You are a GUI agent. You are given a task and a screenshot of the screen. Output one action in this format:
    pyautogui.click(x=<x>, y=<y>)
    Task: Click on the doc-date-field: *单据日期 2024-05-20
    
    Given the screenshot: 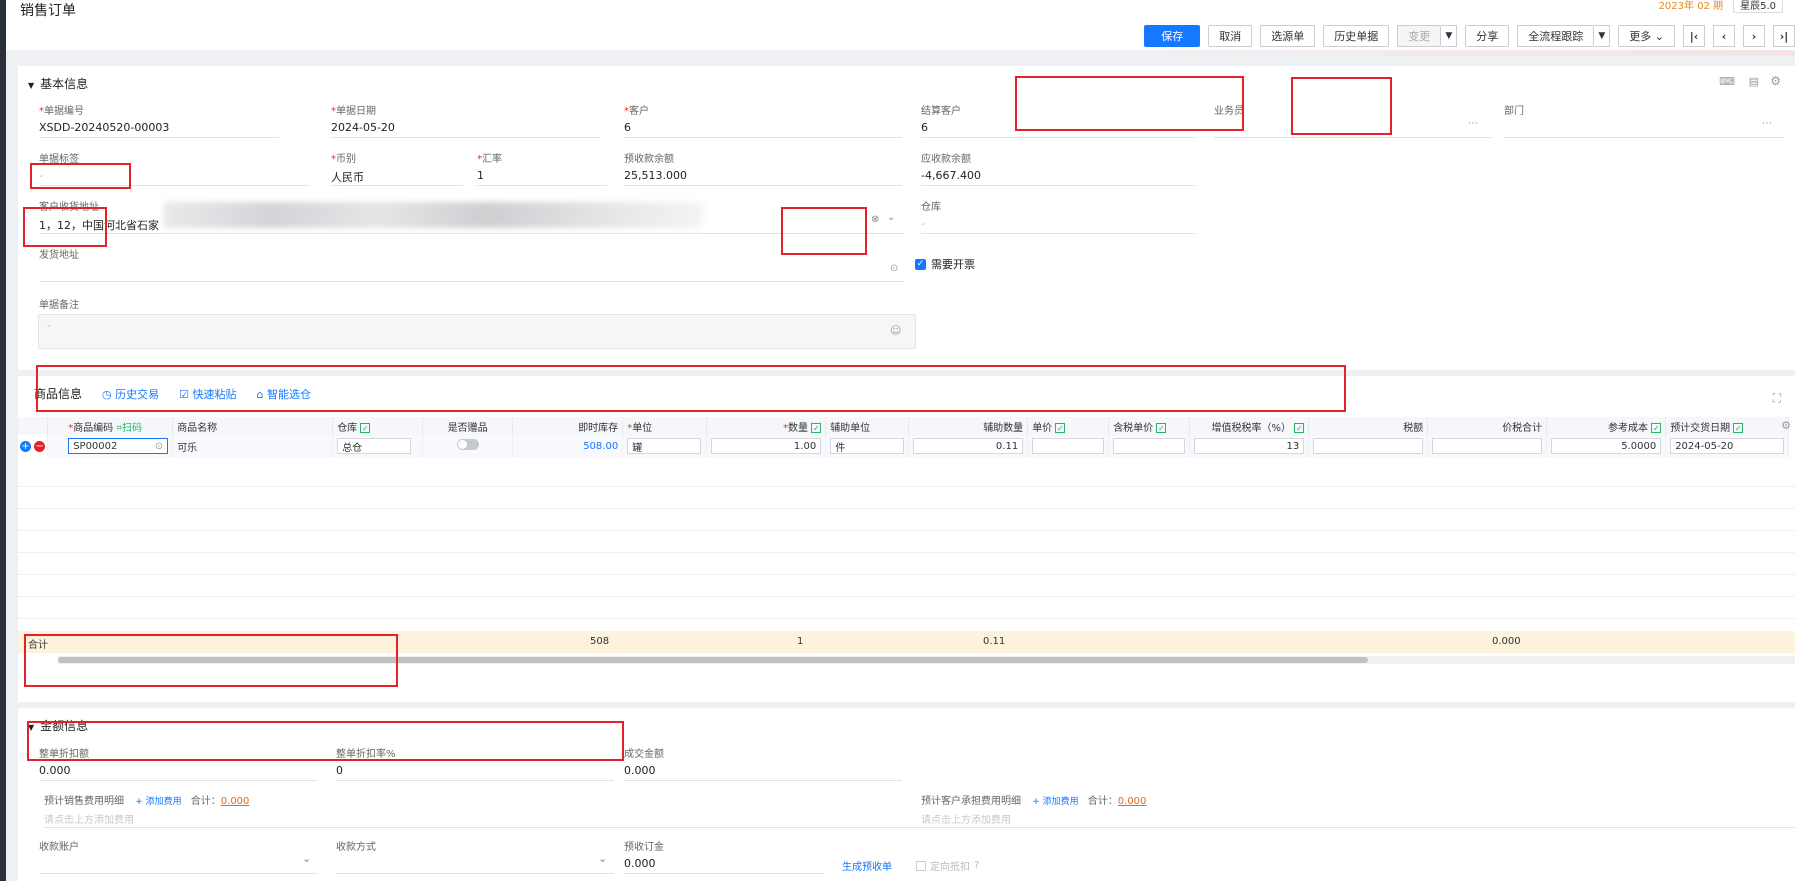 What is the action you would take?
    pyautogui.click(x=466, y=120)
    